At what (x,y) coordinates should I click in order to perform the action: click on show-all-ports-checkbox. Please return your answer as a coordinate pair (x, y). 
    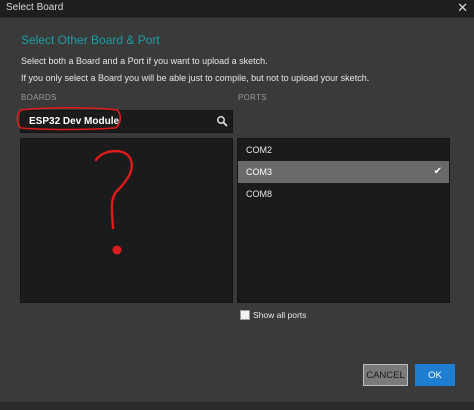
    Looking at the image, I should click on (245, 315).